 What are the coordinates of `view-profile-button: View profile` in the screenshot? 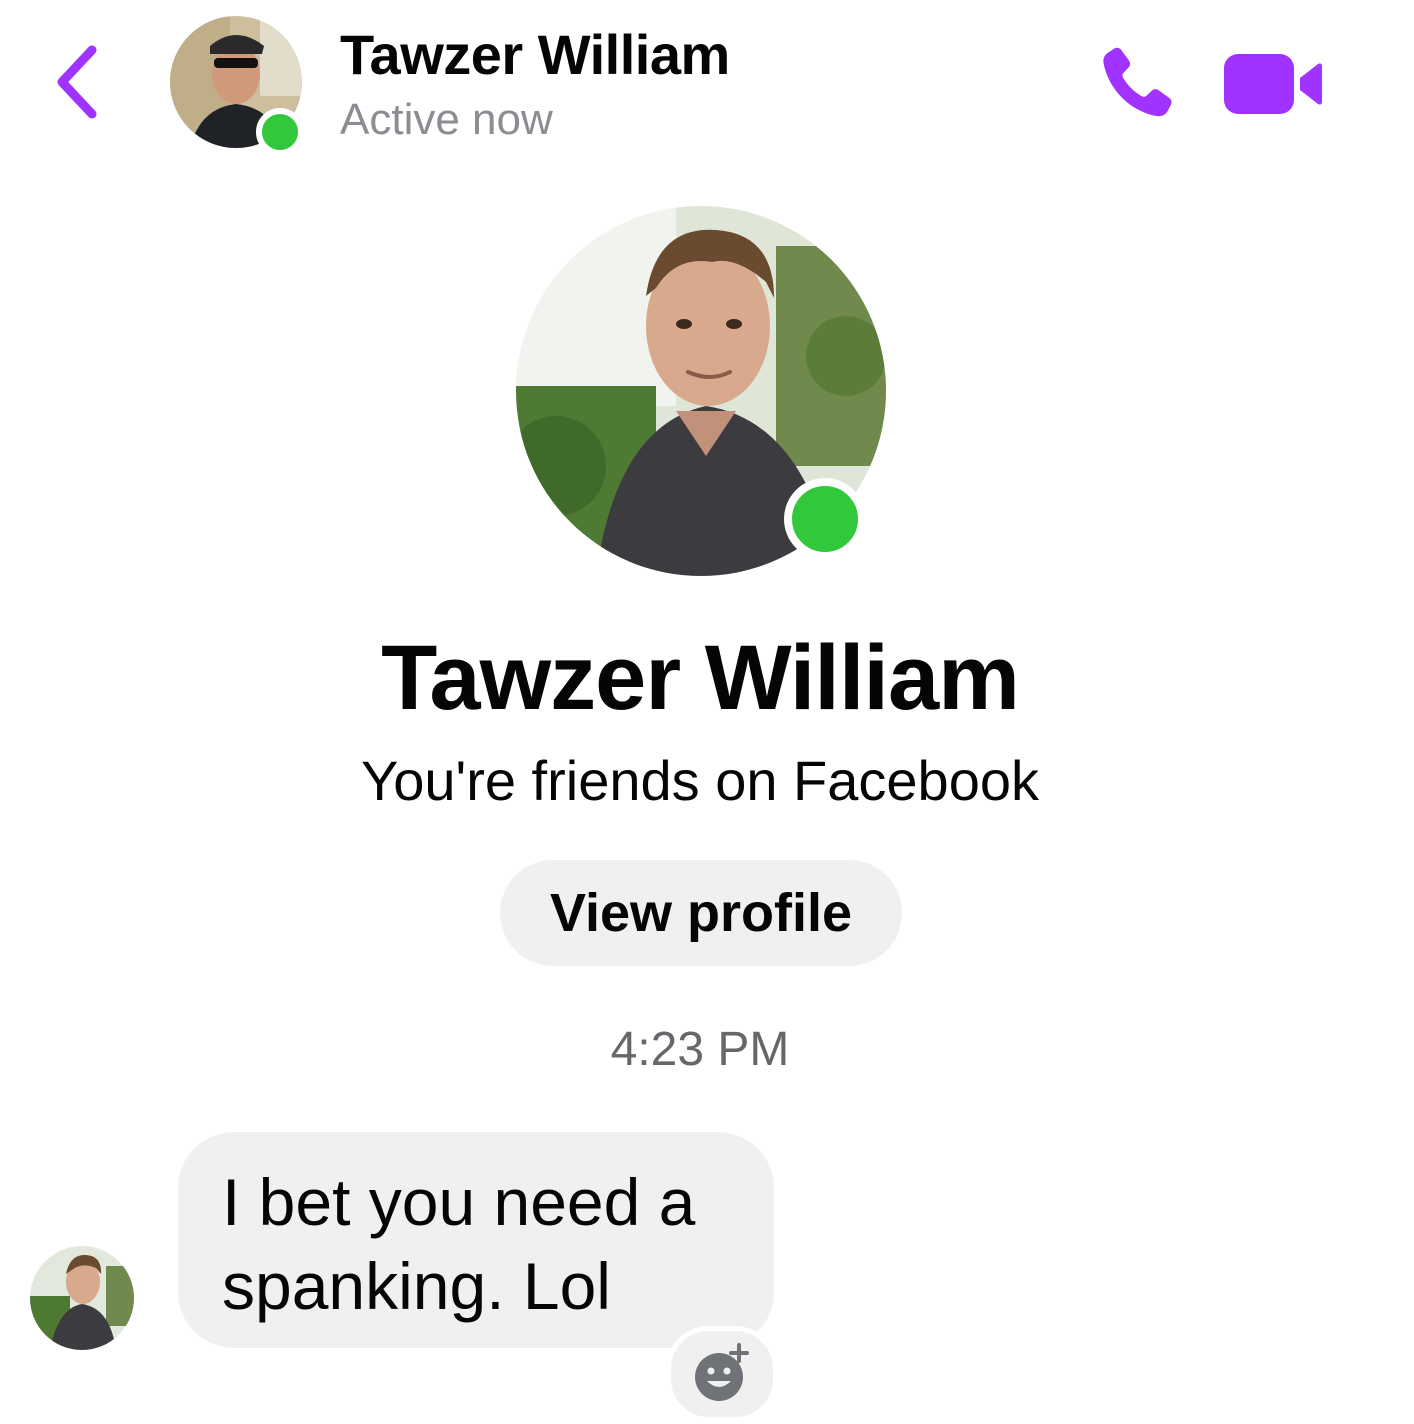 It's located at (701, 913).